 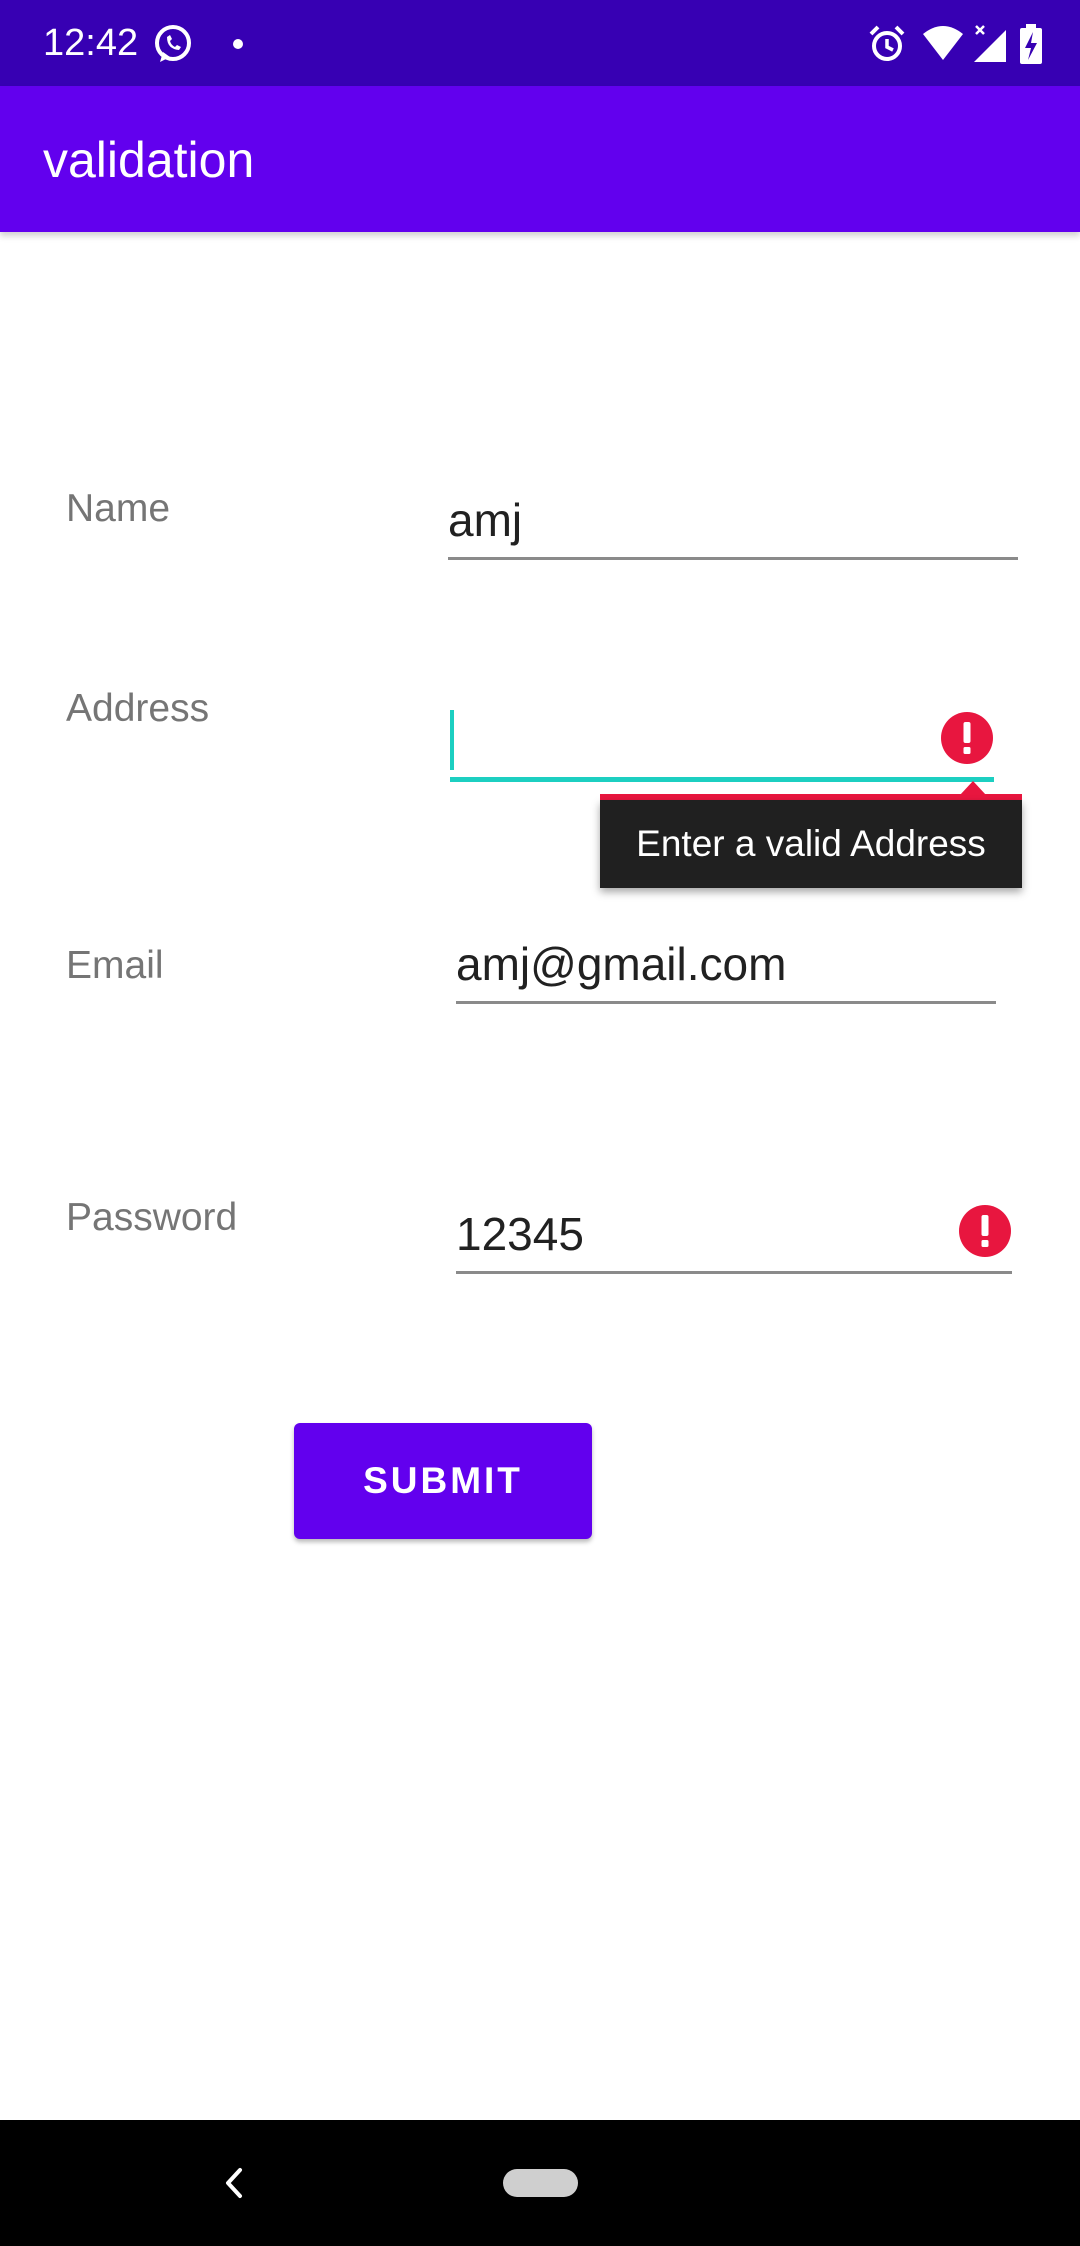 What do you see at coordinates (943, 43) in the screenshot?
I see `wifi-icon` at bounding box center [943, 43].